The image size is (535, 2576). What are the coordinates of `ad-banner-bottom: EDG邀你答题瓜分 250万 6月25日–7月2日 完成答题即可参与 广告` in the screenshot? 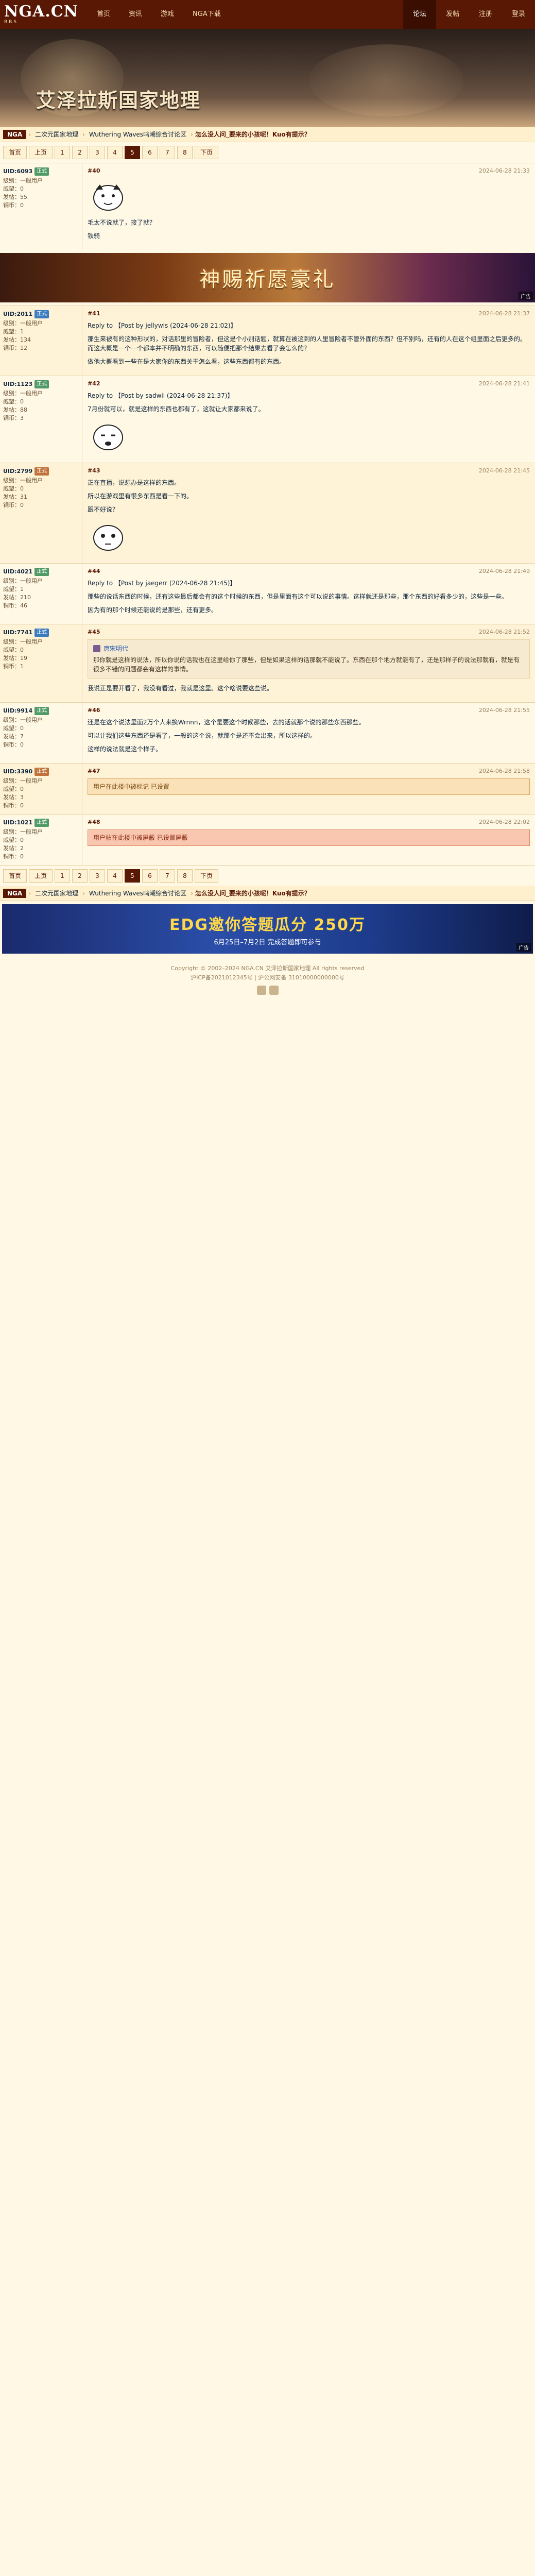 It's located at (267, 929).